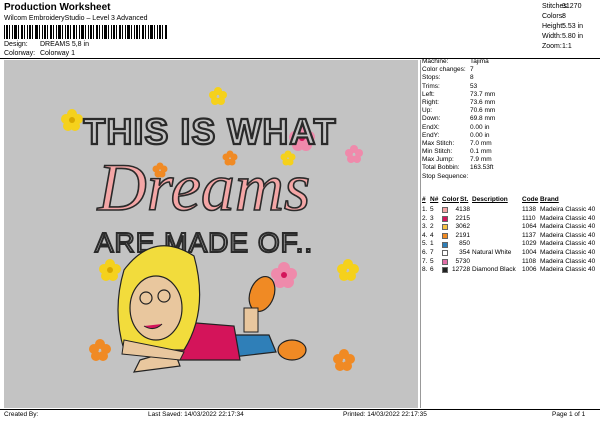 Image resolution: width=600 pixels, height=424 pixels. What do you see at coordinates (462, 227) in the screenshot?
I see `cell-st: 3062` at bounding box center [462, 227].